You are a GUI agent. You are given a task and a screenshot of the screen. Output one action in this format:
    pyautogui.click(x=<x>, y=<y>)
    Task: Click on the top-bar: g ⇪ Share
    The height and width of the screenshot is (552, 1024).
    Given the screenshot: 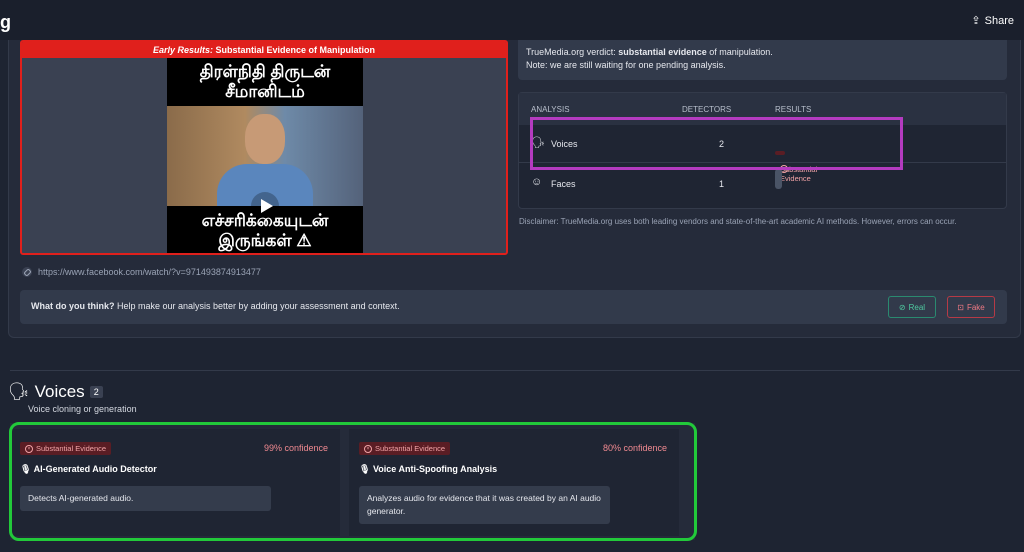 What is the action you would take?
    pyautogui.click(x=512, y=20)
    